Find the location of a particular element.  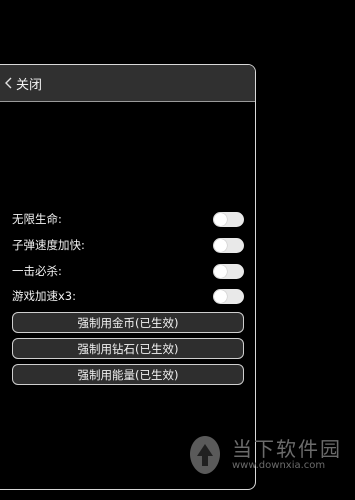

toggle-row-infinite-life: 无限生命: is located at coordinates (128, 219).